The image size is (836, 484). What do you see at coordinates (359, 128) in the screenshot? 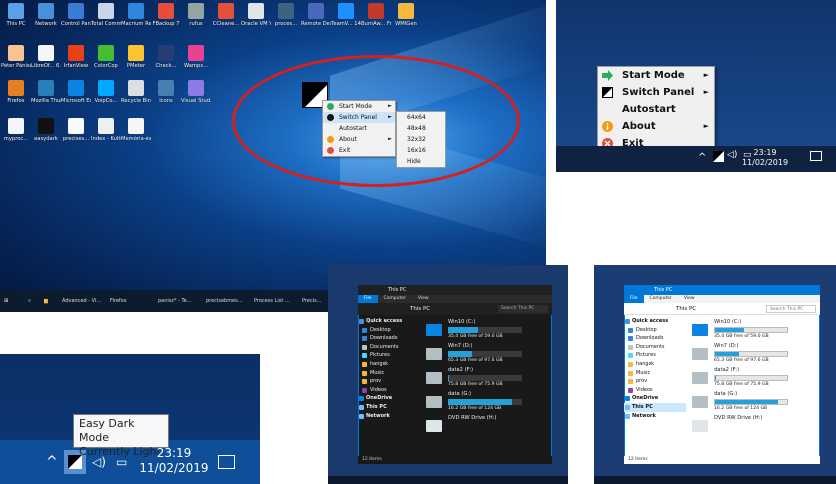
I see `context-menu-item: Autostart` at bounding box center [359, 128].